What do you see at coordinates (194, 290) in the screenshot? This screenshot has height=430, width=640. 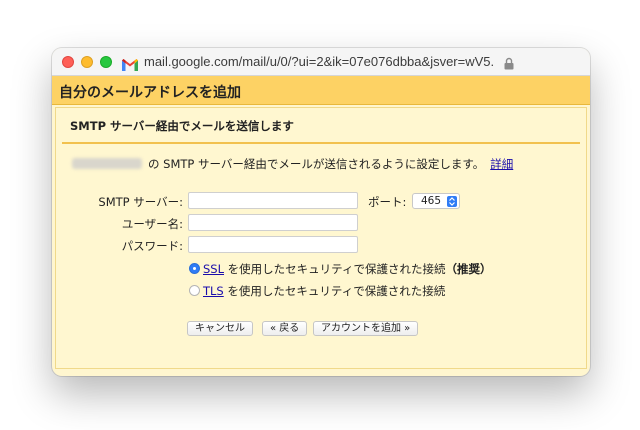 I see `tls-radio` at bounding box center [194, 290].